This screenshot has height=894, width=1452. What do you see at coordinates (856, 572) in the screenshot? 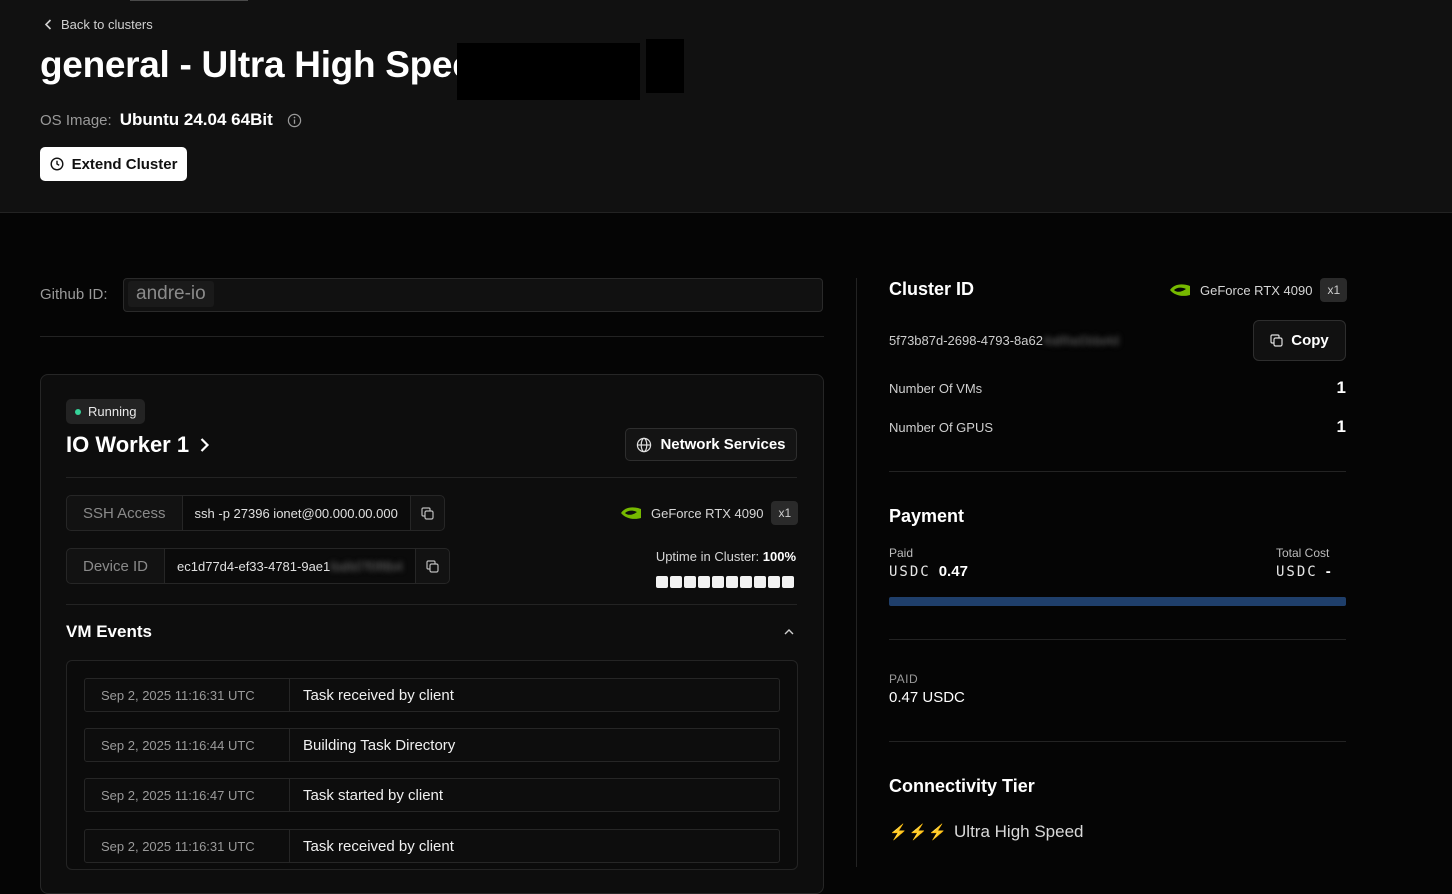
I see `column-divider` at bounding box center [856, 572].